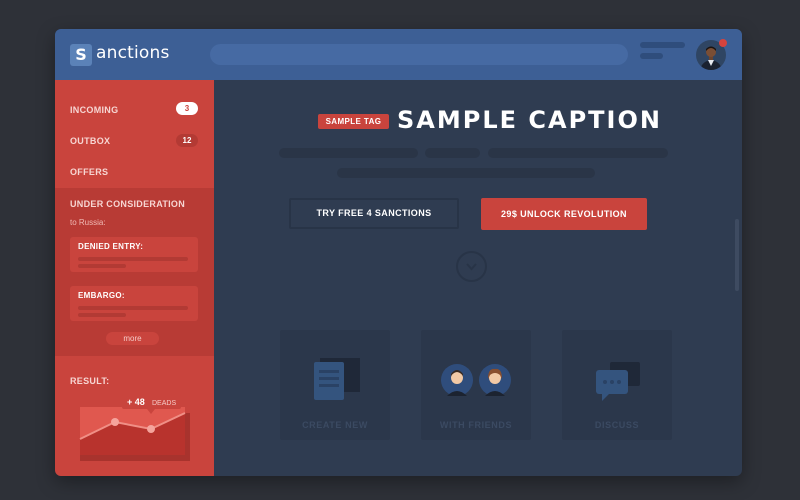 The width and height of the screenshot is (800, 500). What do you see at coordinates (133, 53) in the screenshot?
I see `app-name: anctions` at bounding box center [133, 53].